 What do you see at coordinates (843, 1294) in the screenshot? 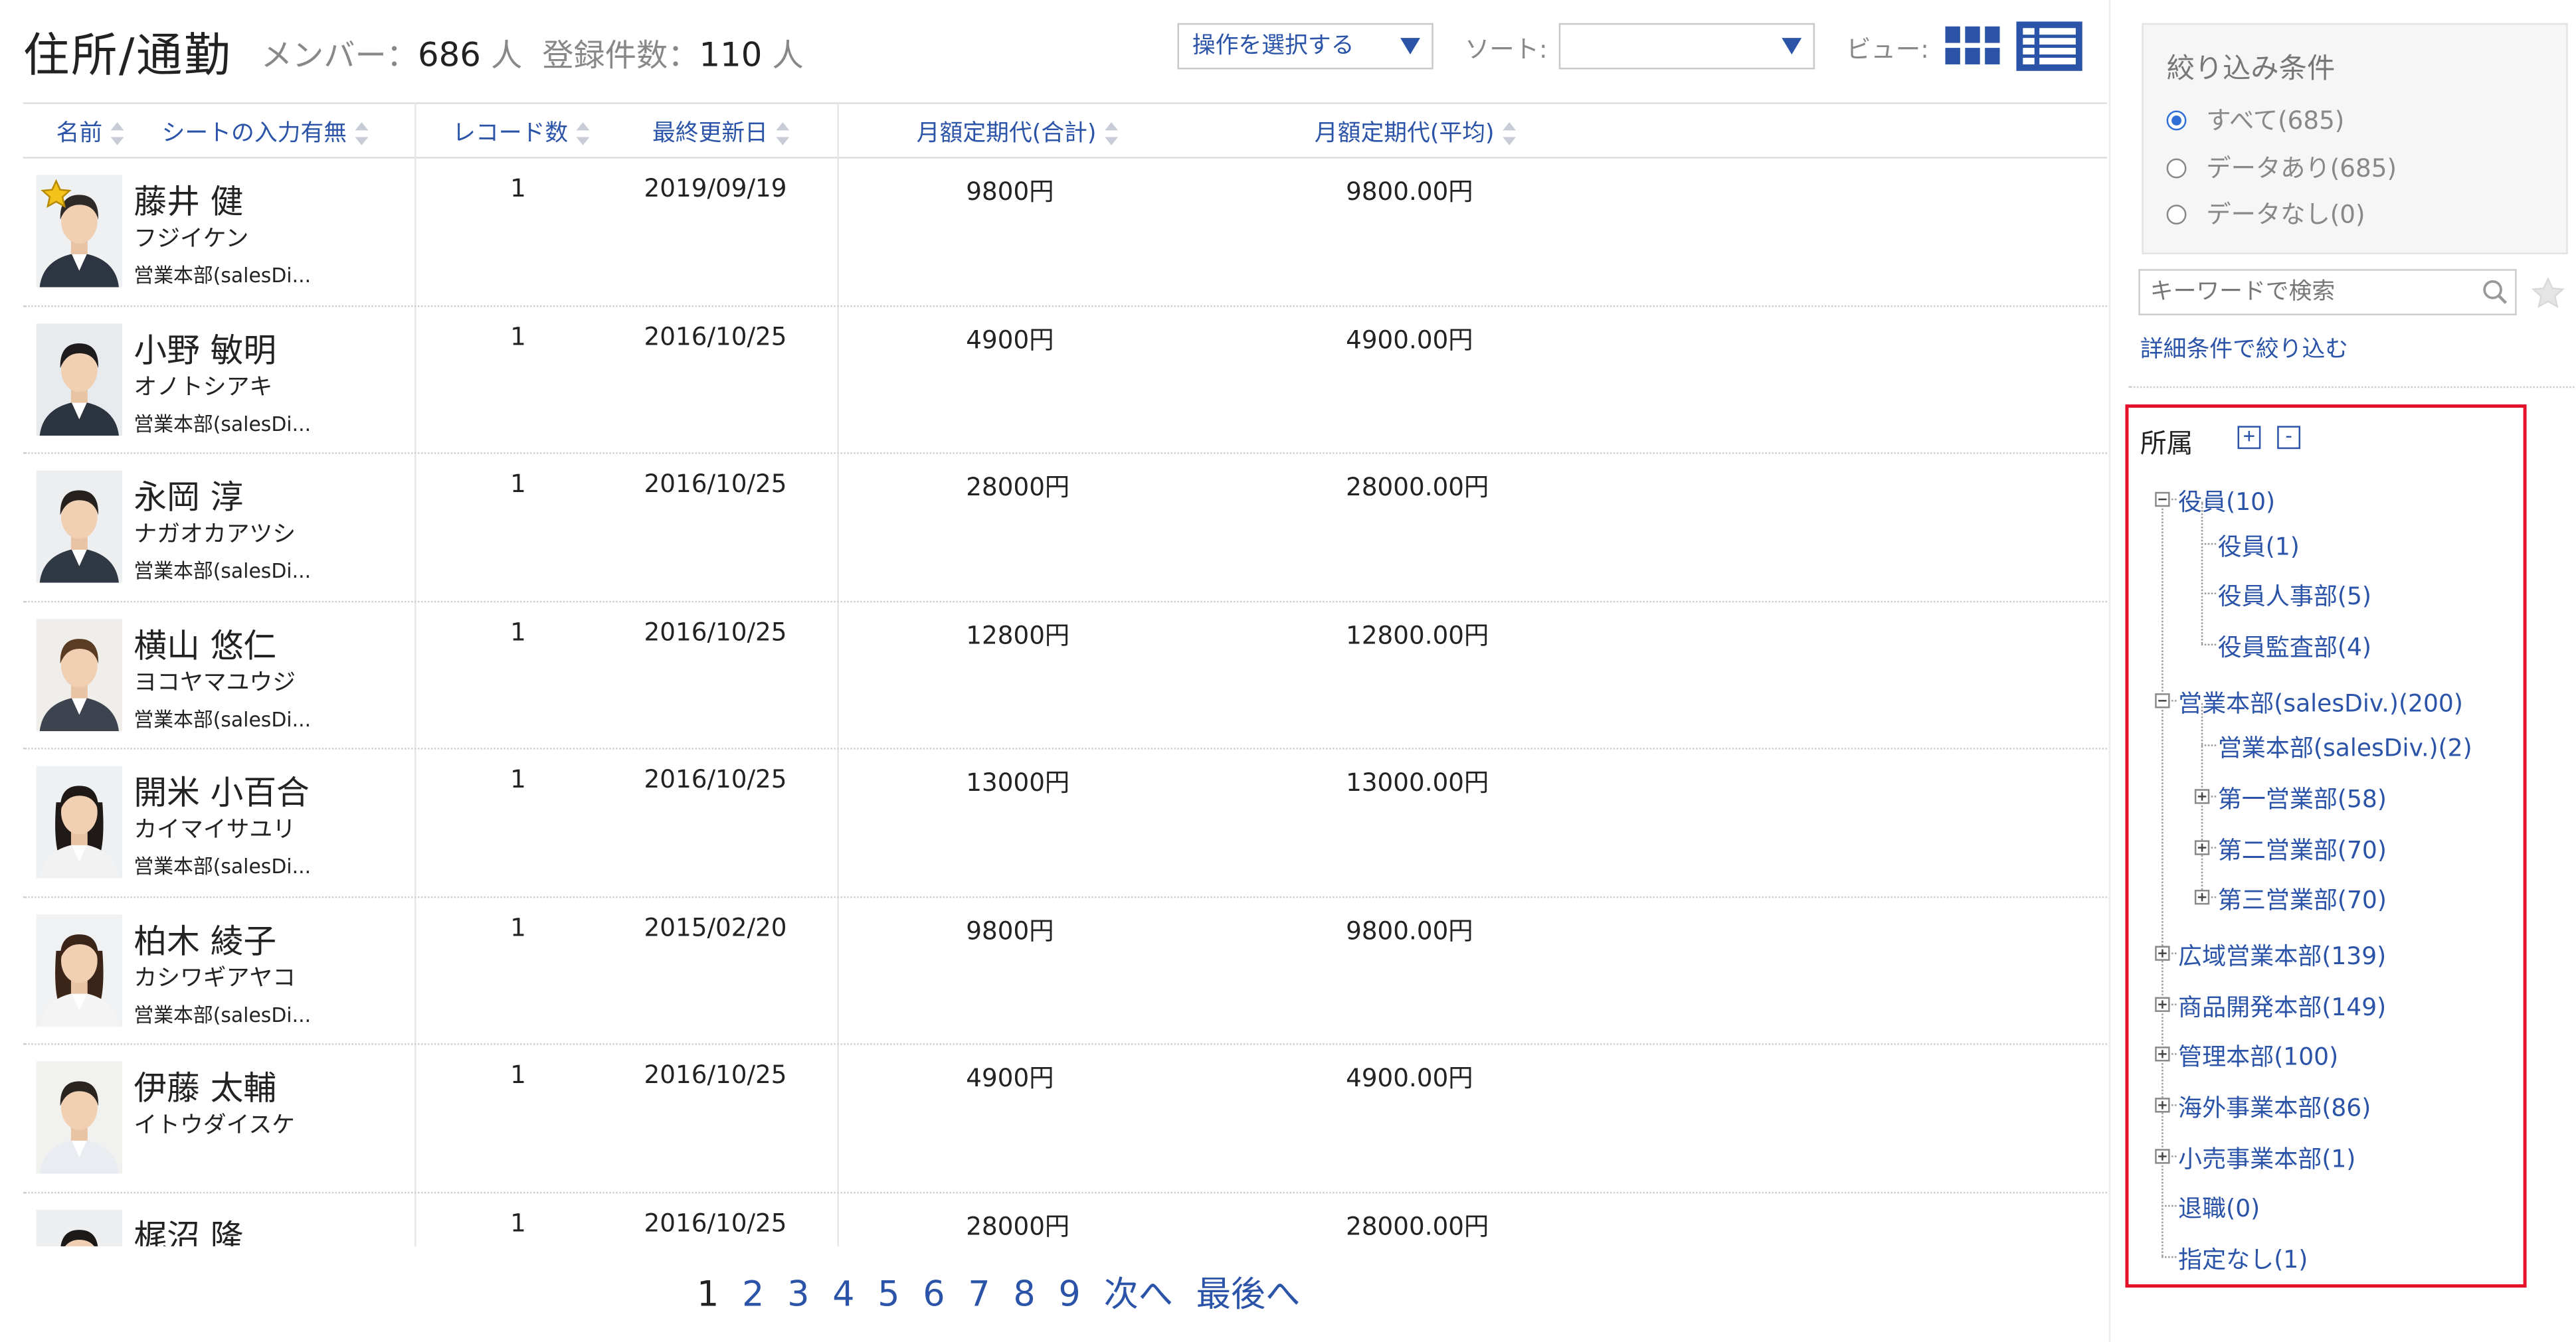
I see `page-link-4: 4` at bounding box center [843, 1294].